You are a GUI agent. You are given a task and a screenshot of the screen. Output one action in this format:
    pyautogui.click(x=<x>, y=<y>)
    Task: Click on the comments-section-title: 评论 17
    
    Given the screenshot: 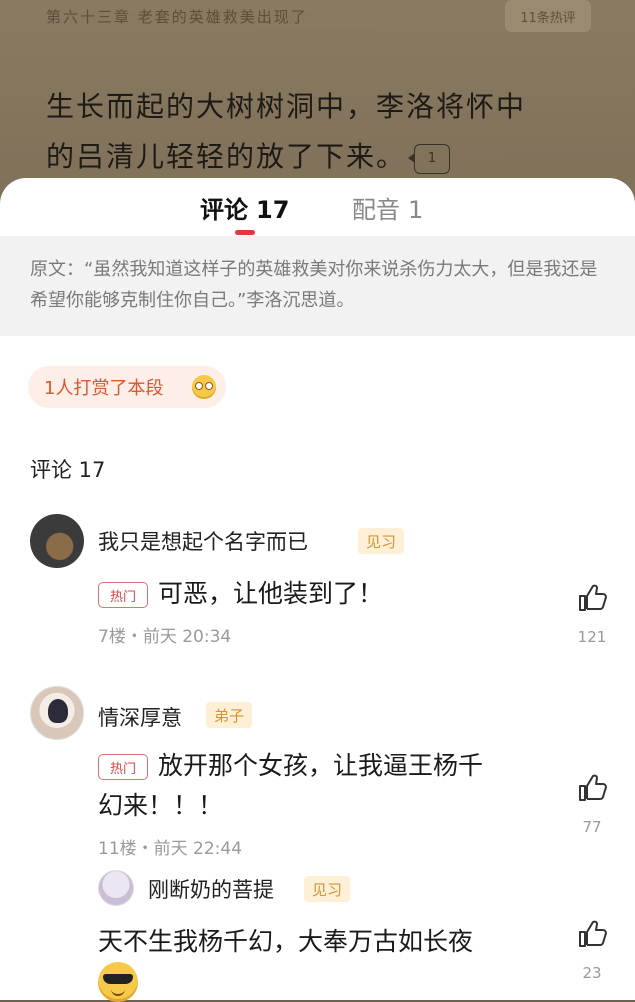 What is the action you would take?
    pyautogui.click(x=68, y=470)
    